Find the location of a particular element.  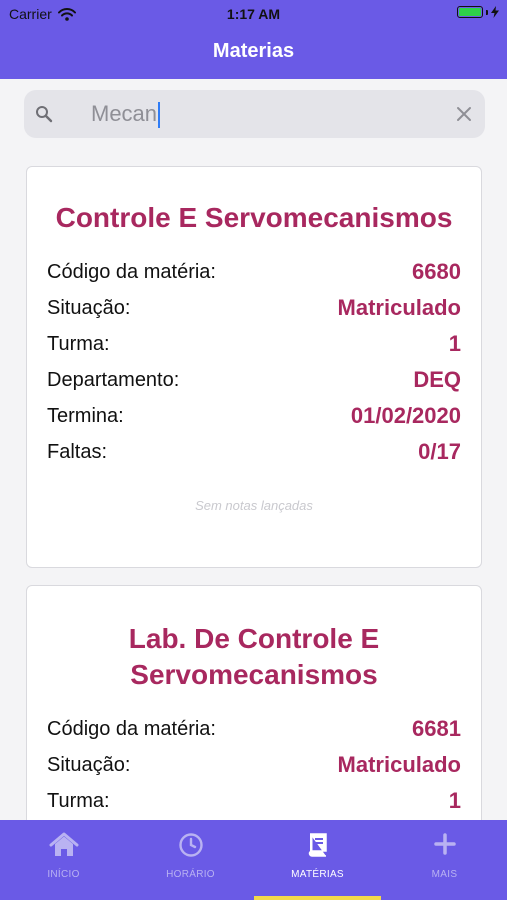

text-cursor is located at coordinates (159, 115).